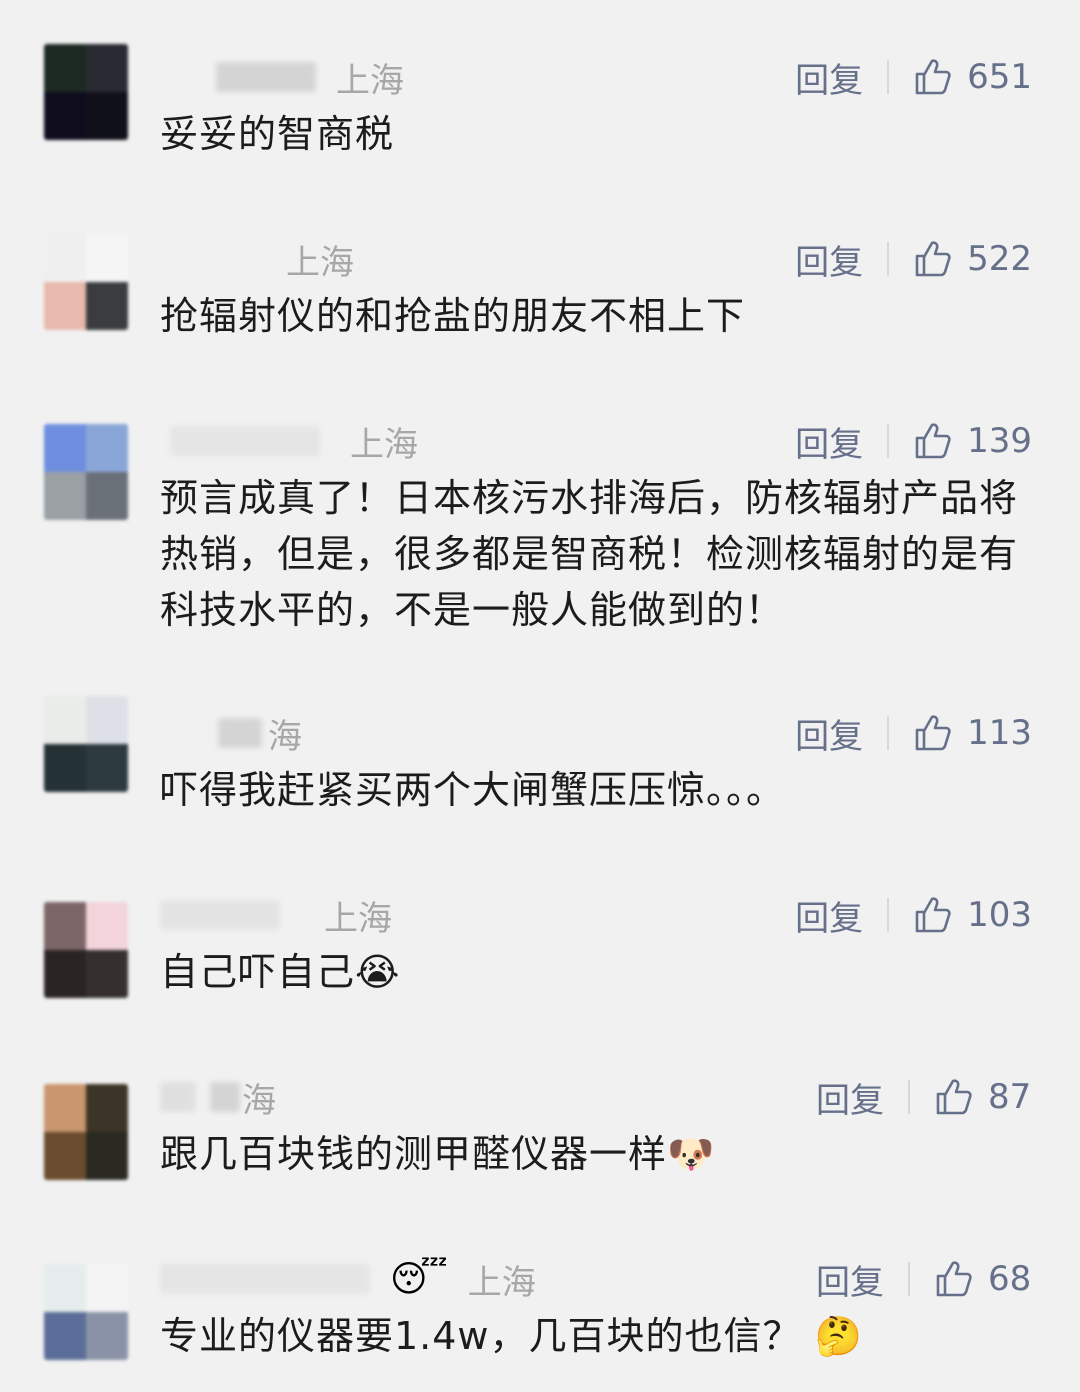 The image size is (1080, 1392). I want to click on like-button: 103, so click(972, 915).